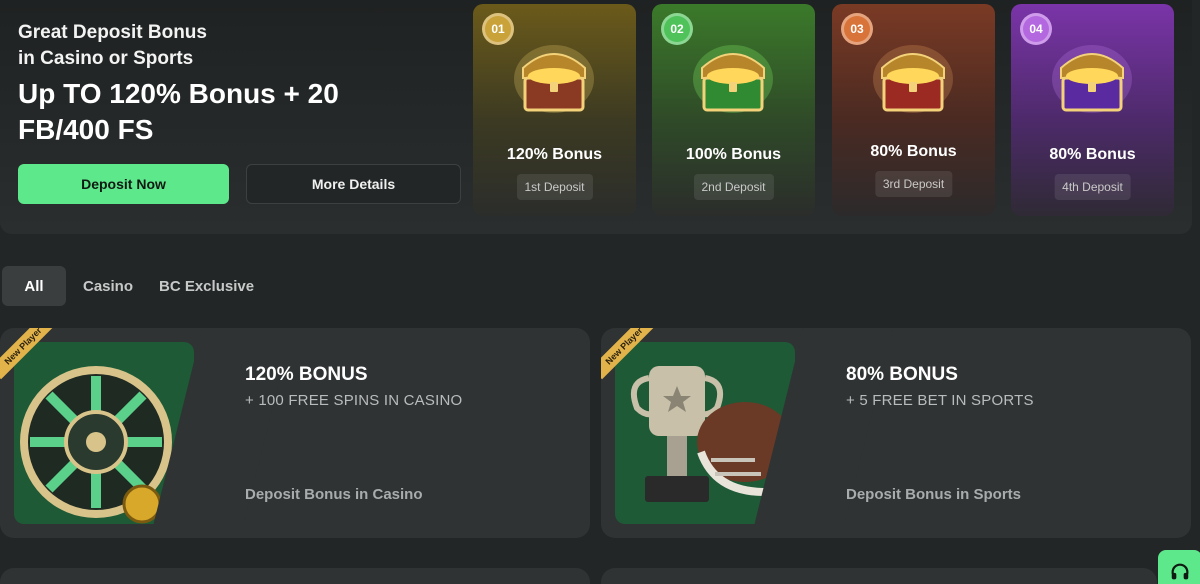 The width and height of the screenshot is (1200, 584). Describe the element at coordinates (123, 184) in the screenshot. I see `deposit-now-button: Deposit Now` at that location.